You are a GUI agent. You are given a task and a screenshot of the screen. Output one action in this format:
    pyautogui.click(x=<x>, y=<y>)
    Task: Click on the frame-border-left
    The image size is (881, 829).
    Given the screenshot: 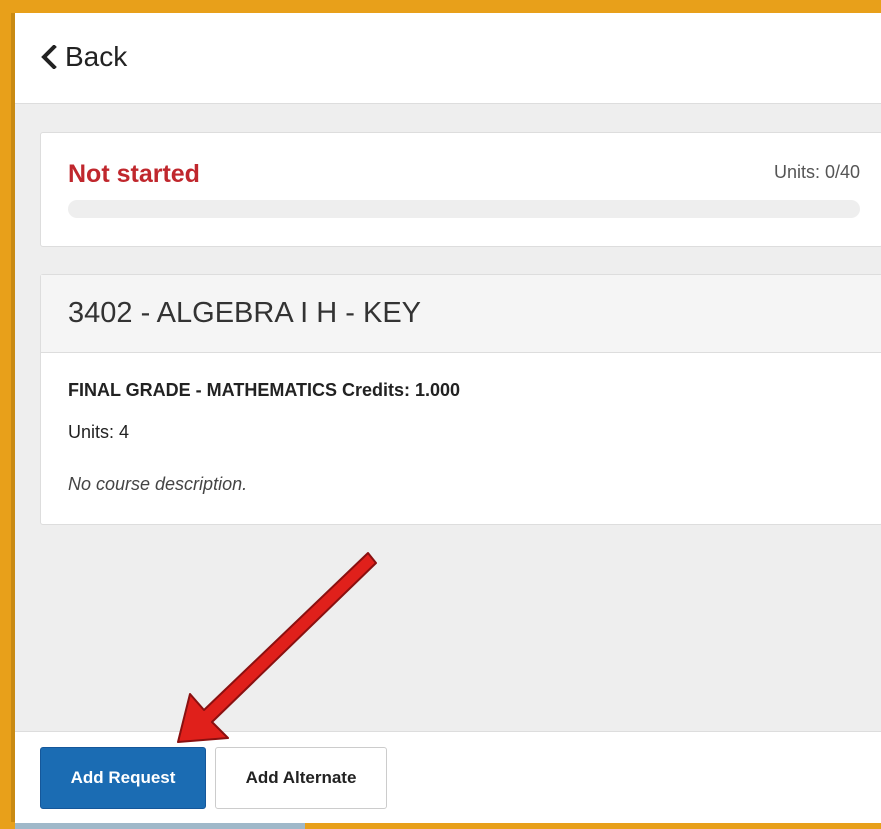 What is the action you would take?
    pyautogui.click(x=5, y=414)
    